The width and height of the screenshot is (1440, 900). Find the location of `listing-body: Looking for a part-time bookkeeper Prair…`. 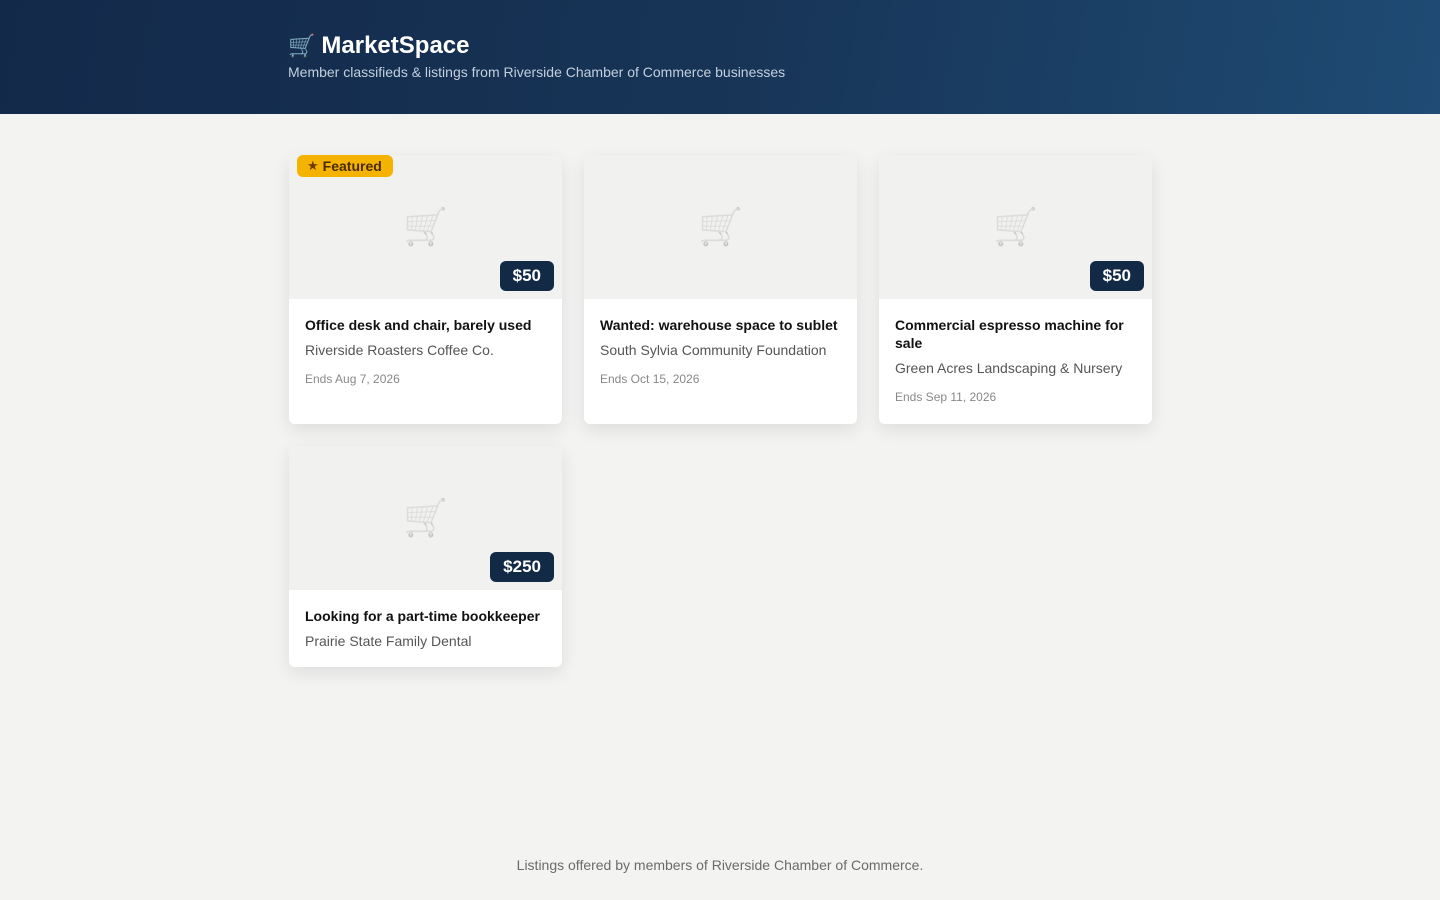

listing-body: Looking for a part-time bookkeeper Prair… is located at coordinates (425, 628).